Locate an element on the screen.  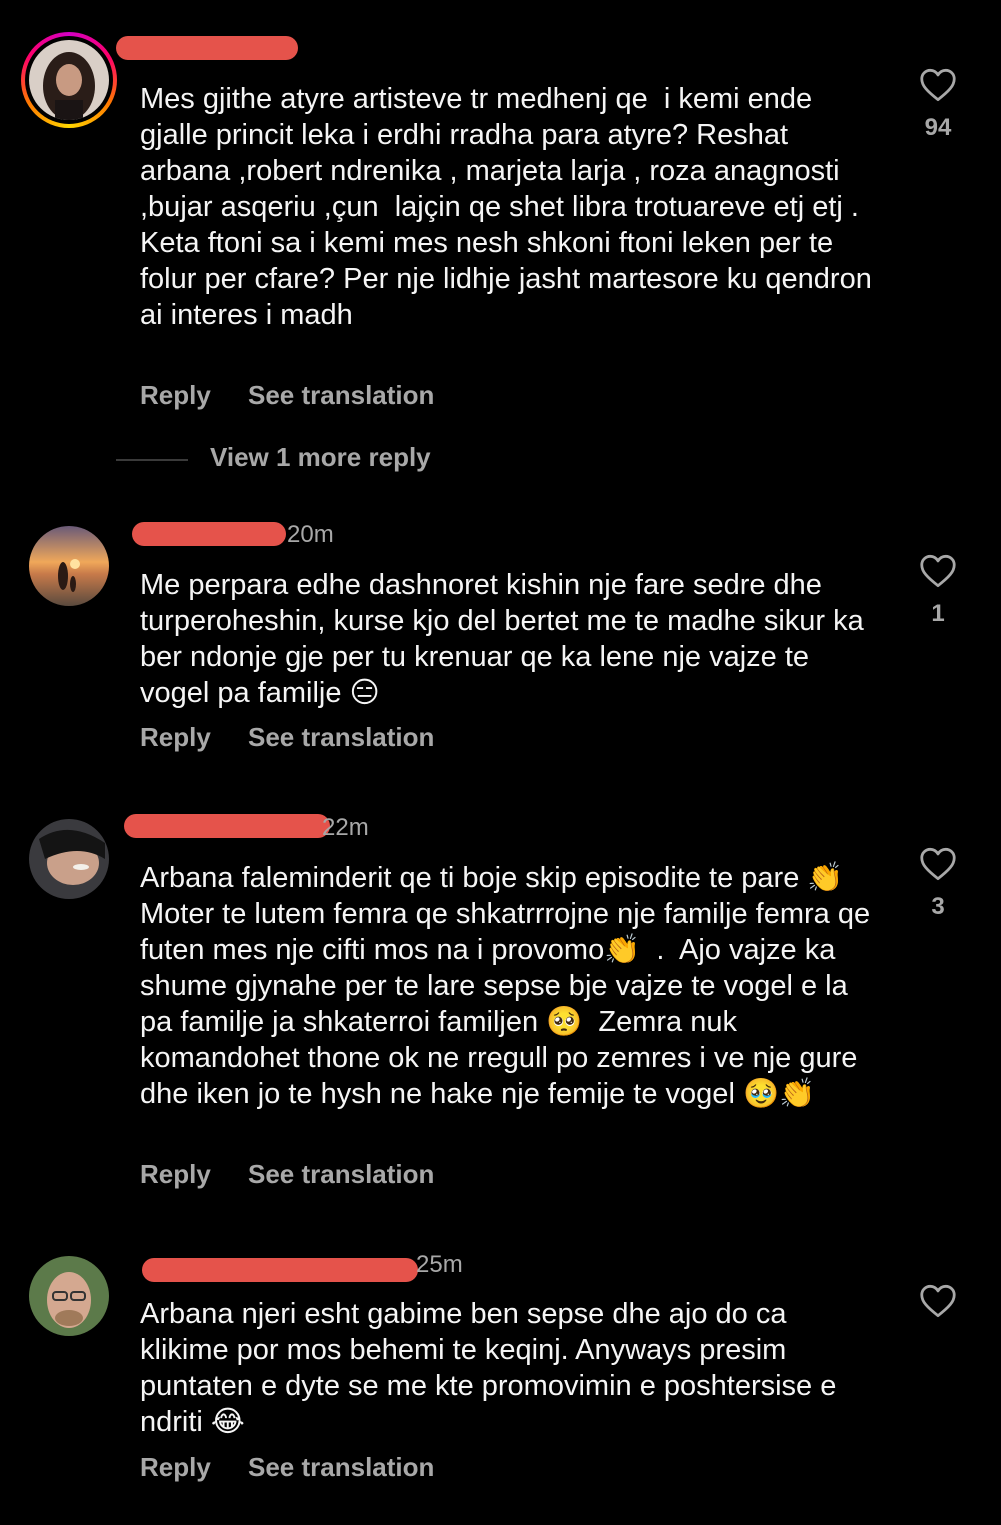
like-control: 94 is located at coordinates (938, 105).